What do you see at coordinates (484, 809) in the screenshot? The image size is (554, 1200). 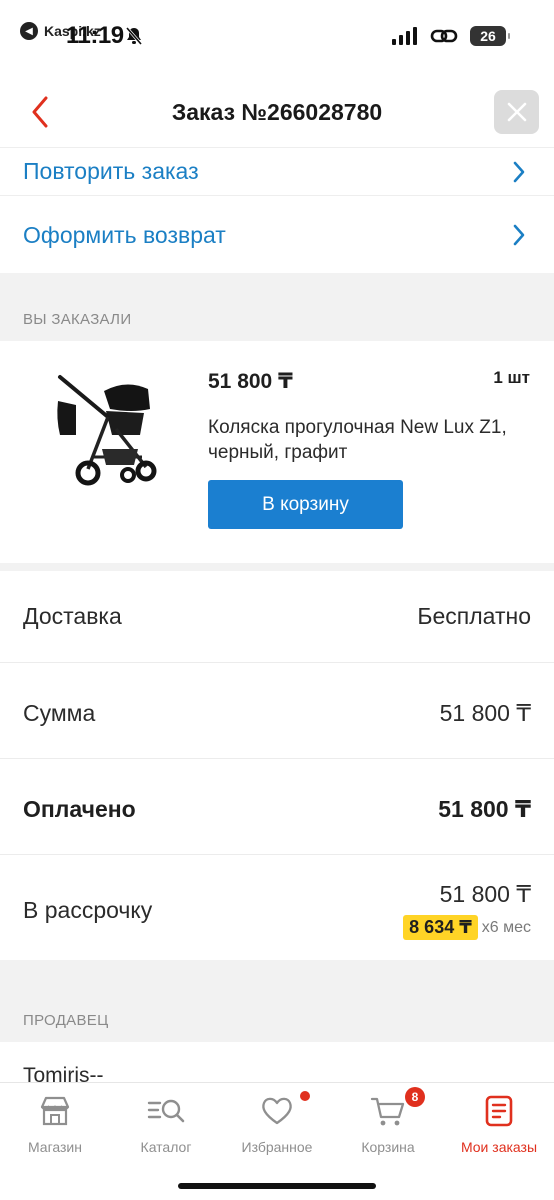 I see `paid-value: 51 800 ₸` at bounding box center [484, 809].